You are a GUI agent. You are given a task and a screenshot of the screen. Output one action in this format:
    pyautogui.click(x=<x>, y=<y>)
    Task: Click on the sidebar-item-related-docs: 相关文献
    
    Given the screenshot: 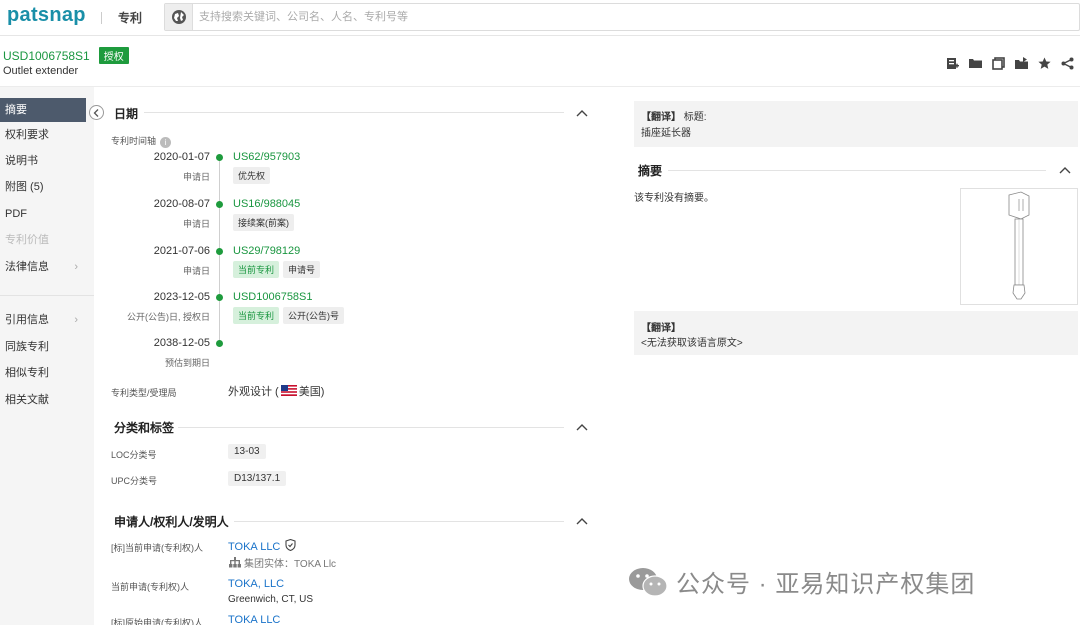 What is the action you would take?
    pyautogui.click(x=43, y=400)
    